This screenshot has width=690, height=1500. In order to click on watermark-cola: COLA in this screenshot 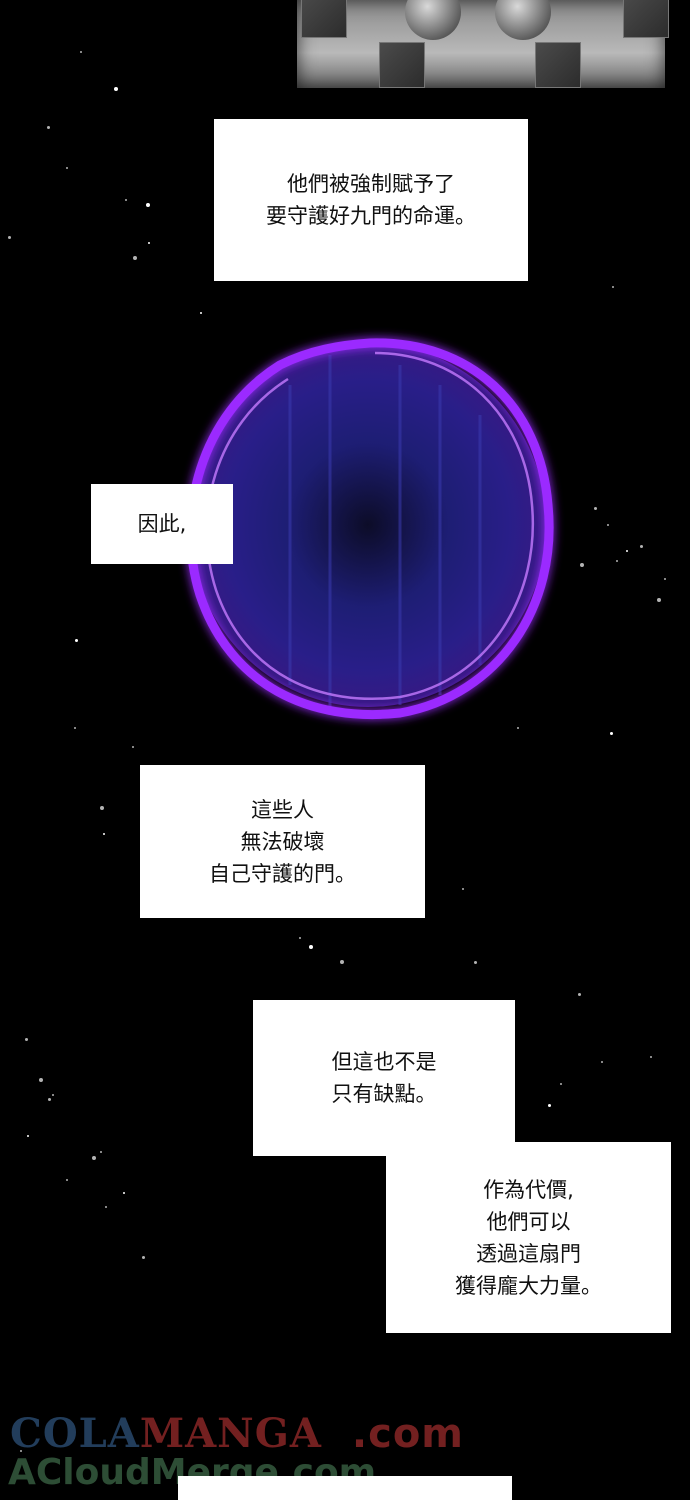, I will do `click(75, 1433)`.